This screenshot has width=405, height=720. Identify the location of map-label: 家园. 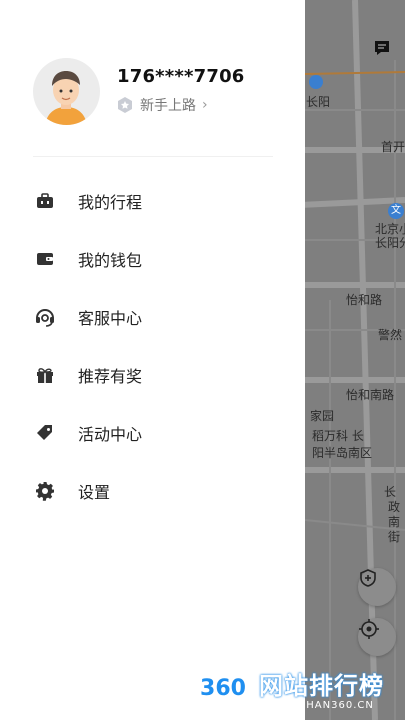
(322, 416).